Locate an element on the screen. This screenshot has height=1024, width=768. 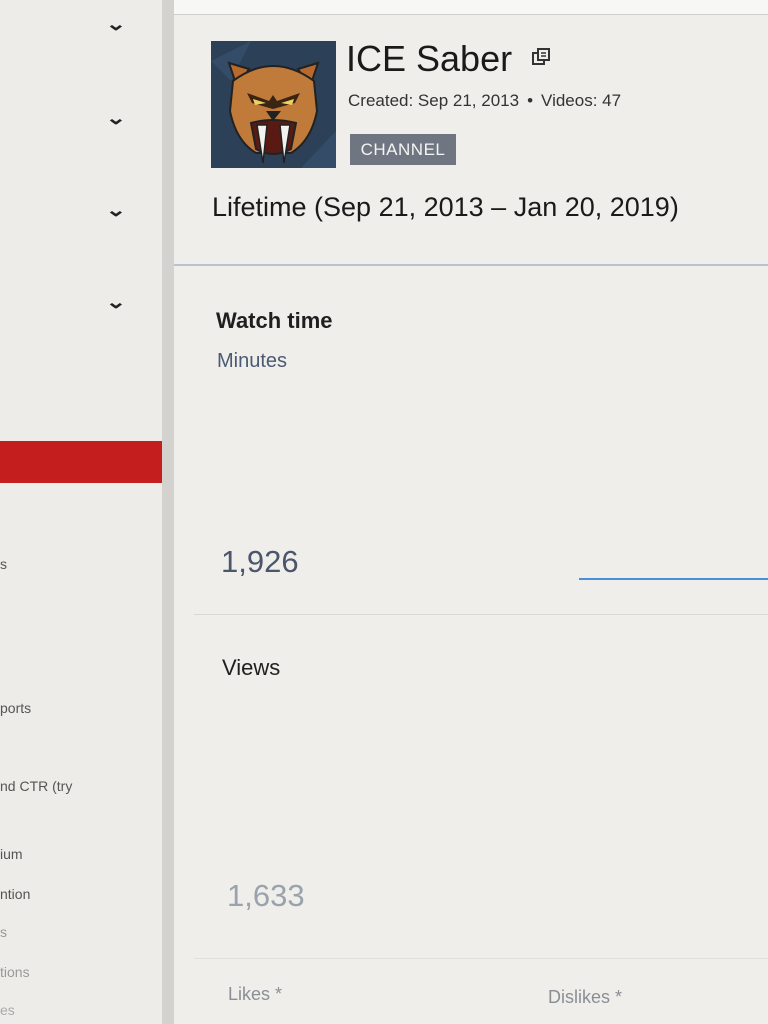
channel-name: ICE Saber is located at coordinates (429, 59).